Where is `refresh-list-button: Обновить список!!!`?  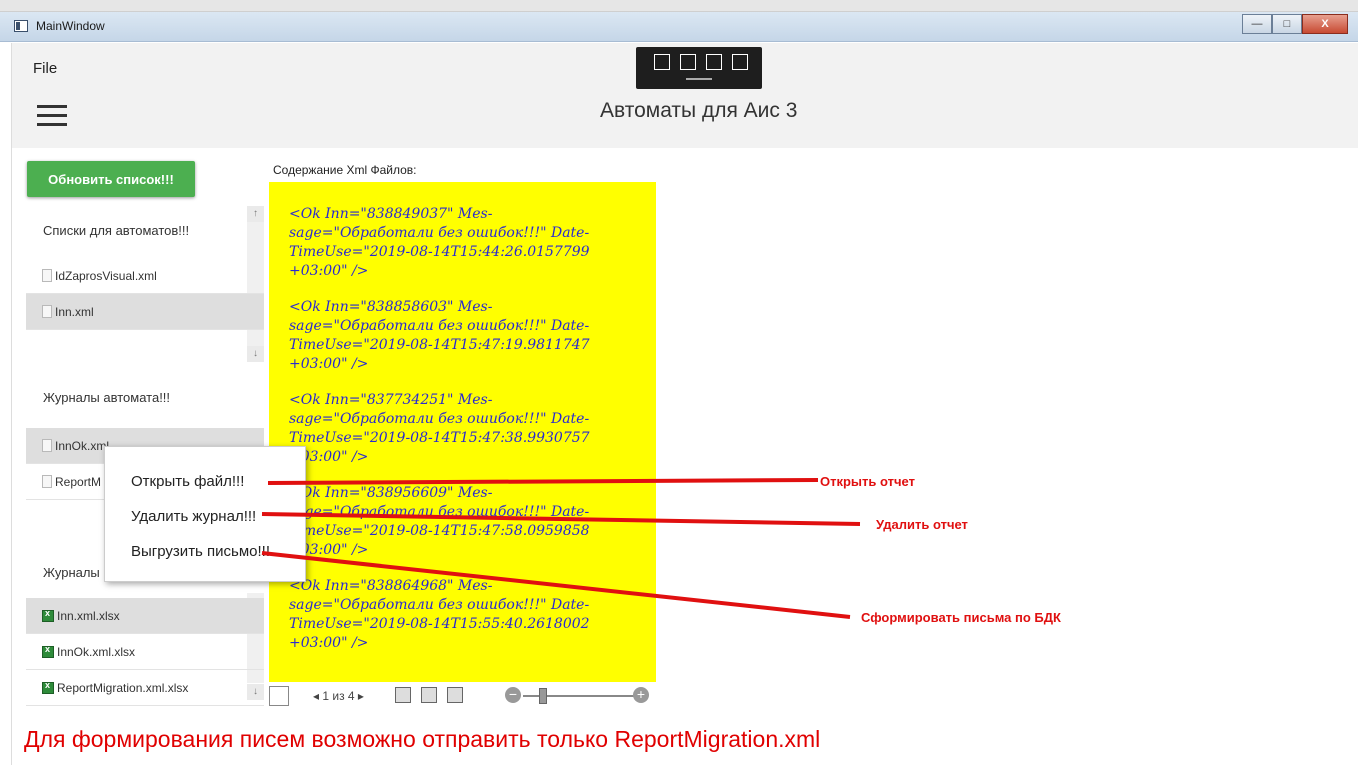 refresh-list-button: Обновить список!!! is located at coordinates (111, 179).